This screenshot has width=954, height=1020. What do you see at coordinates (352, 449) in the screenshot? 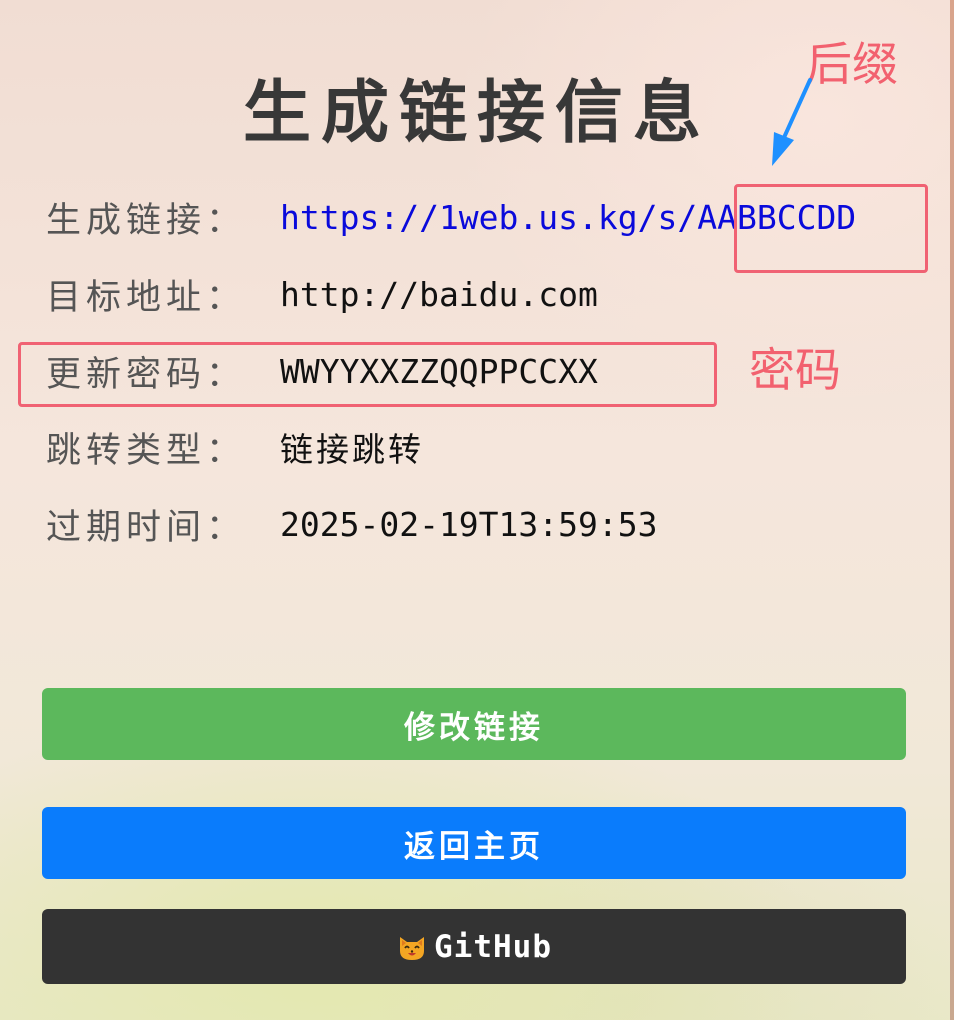
I see `redirect-type-value: 链接跳转` at bounding box center [352, 449].